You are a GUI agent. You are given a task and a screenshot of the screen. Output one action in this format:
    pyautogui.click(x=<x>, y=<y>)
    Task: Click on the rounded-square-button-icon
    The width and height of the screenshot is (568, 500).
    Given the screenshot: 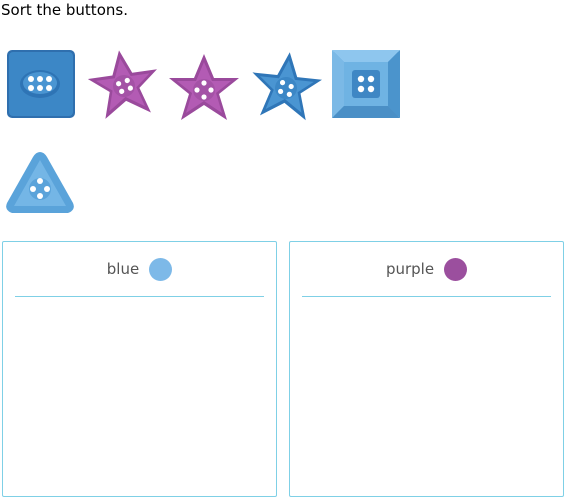 What is the action you would take?
    pyautogui.click(x=41, y=84)
    